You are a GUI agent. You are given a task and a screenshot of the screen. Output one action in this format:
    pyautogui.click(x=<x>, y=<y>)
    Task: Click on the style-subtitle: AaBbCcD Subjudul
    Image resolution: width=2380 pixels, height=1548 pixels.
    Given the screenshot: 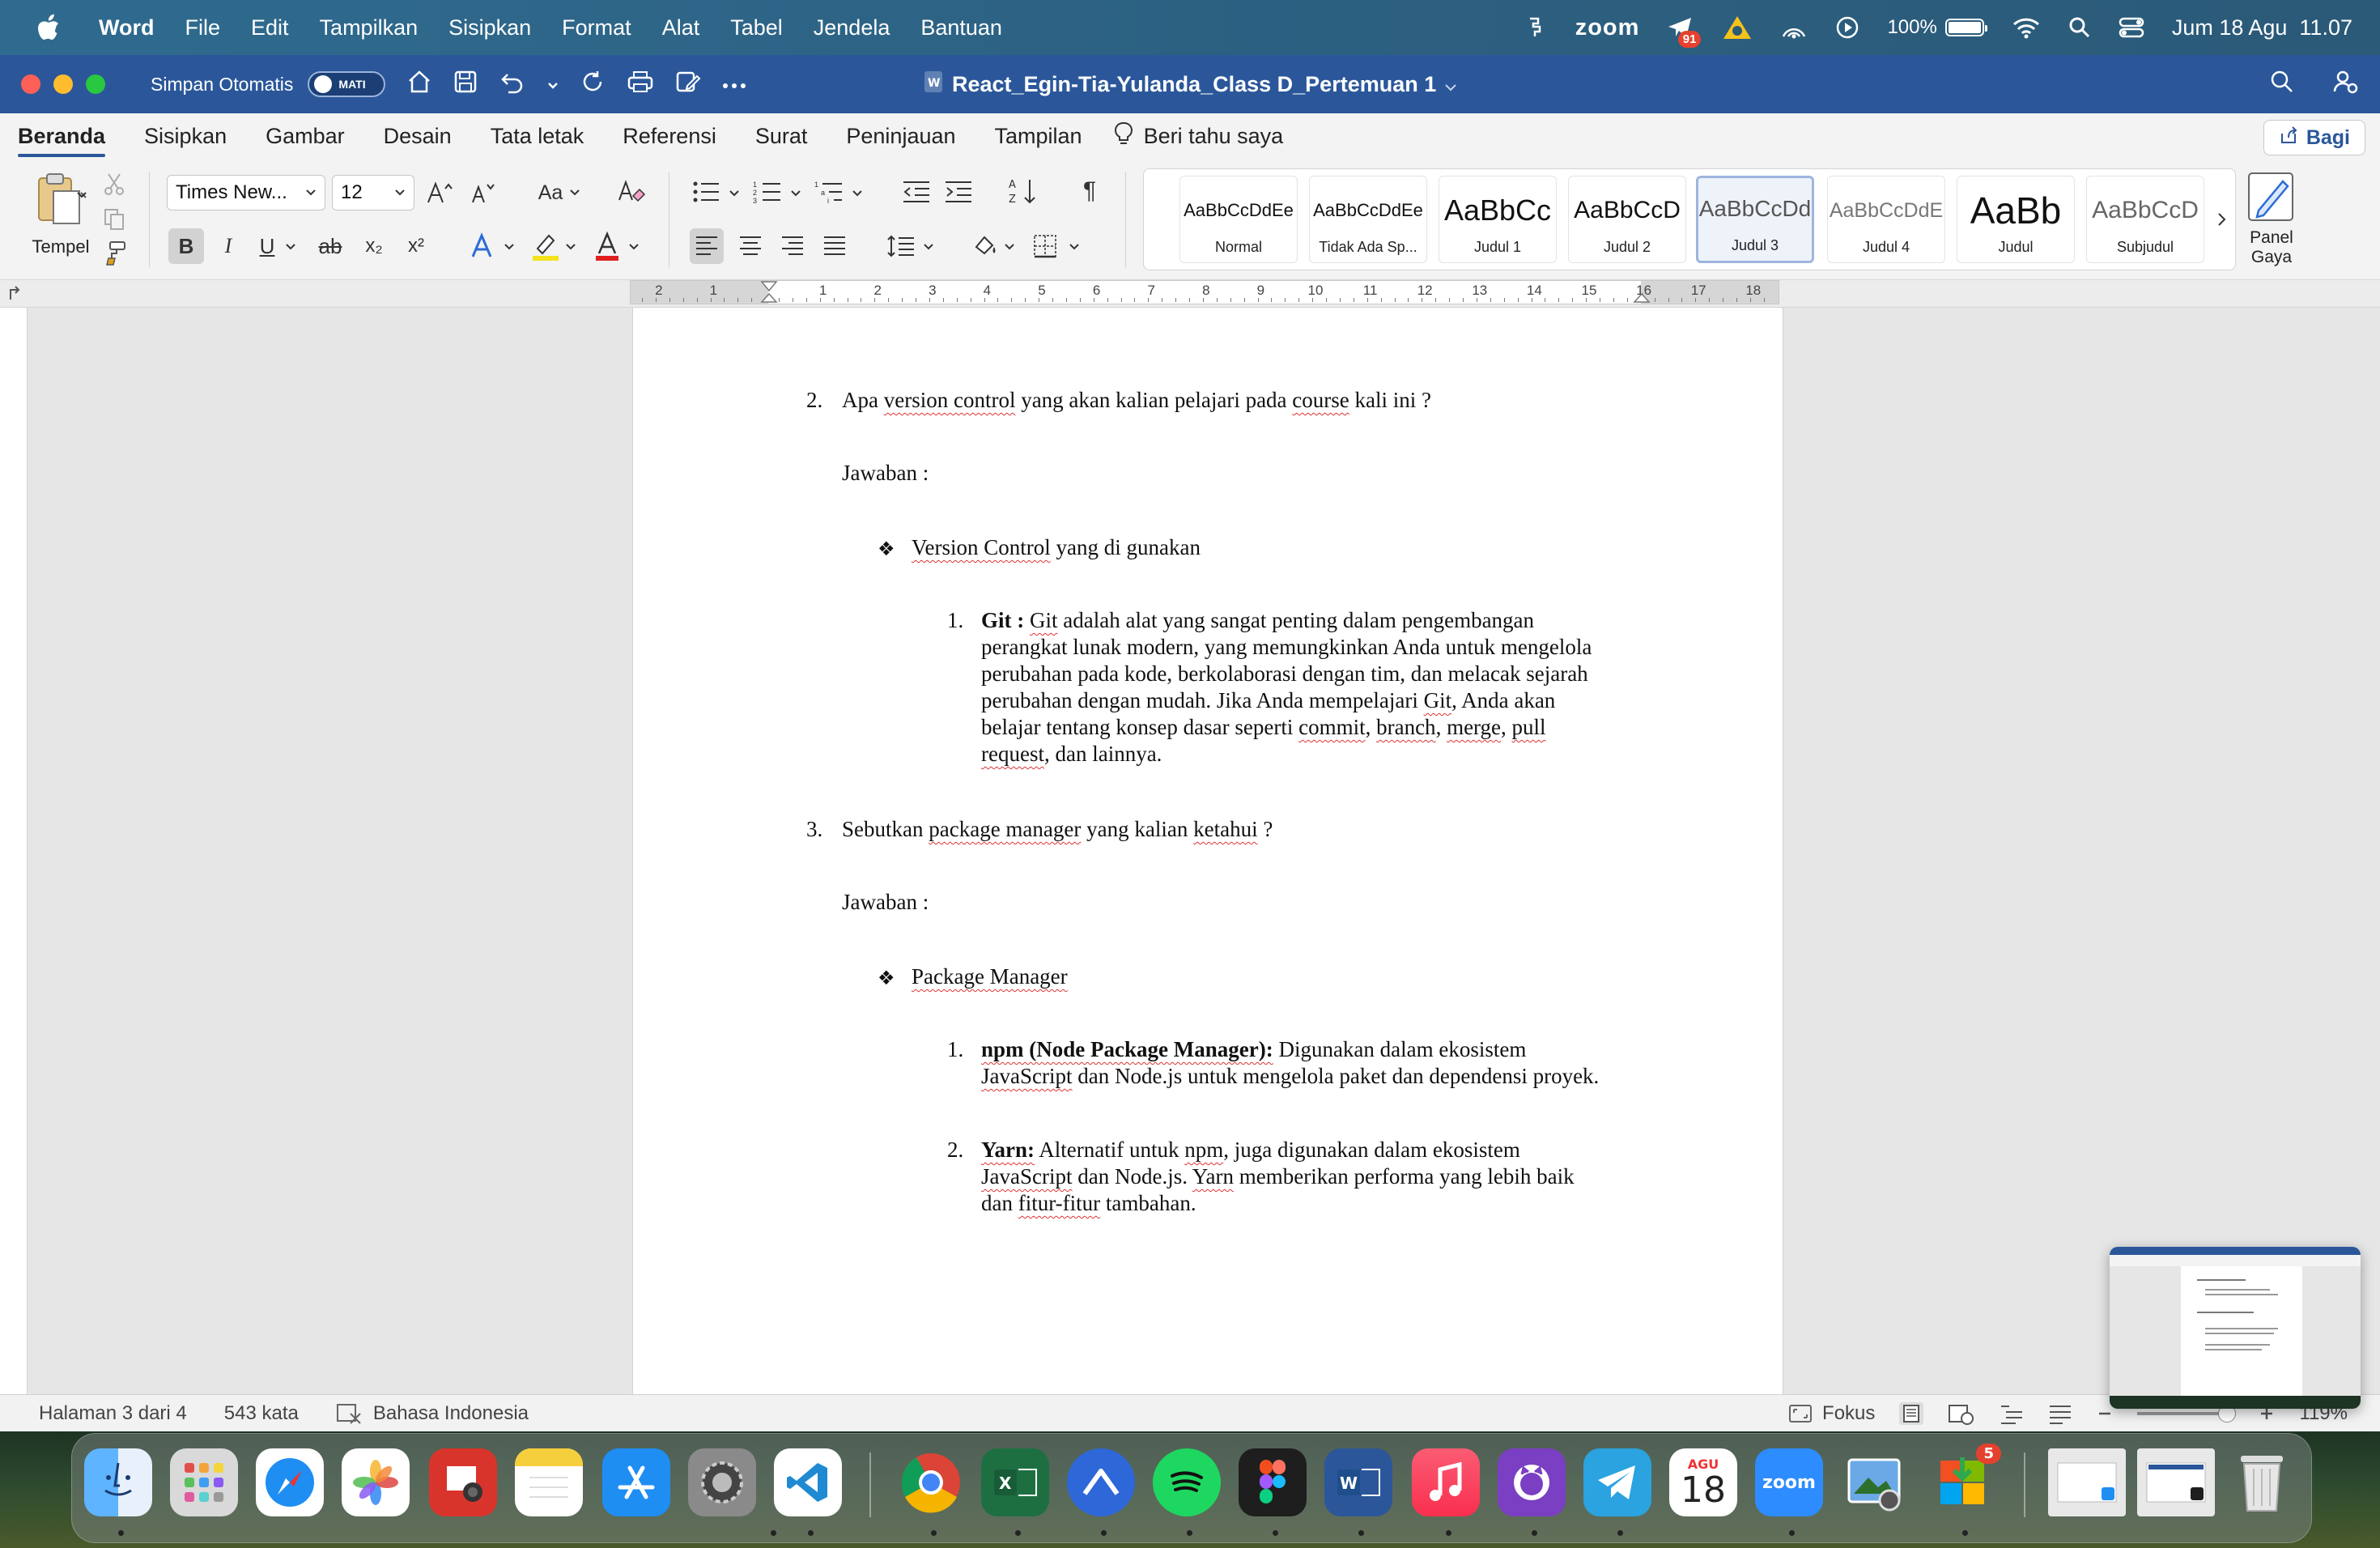 What is the action you would take?
    pyautogui.click(x=2145, y=220)
    